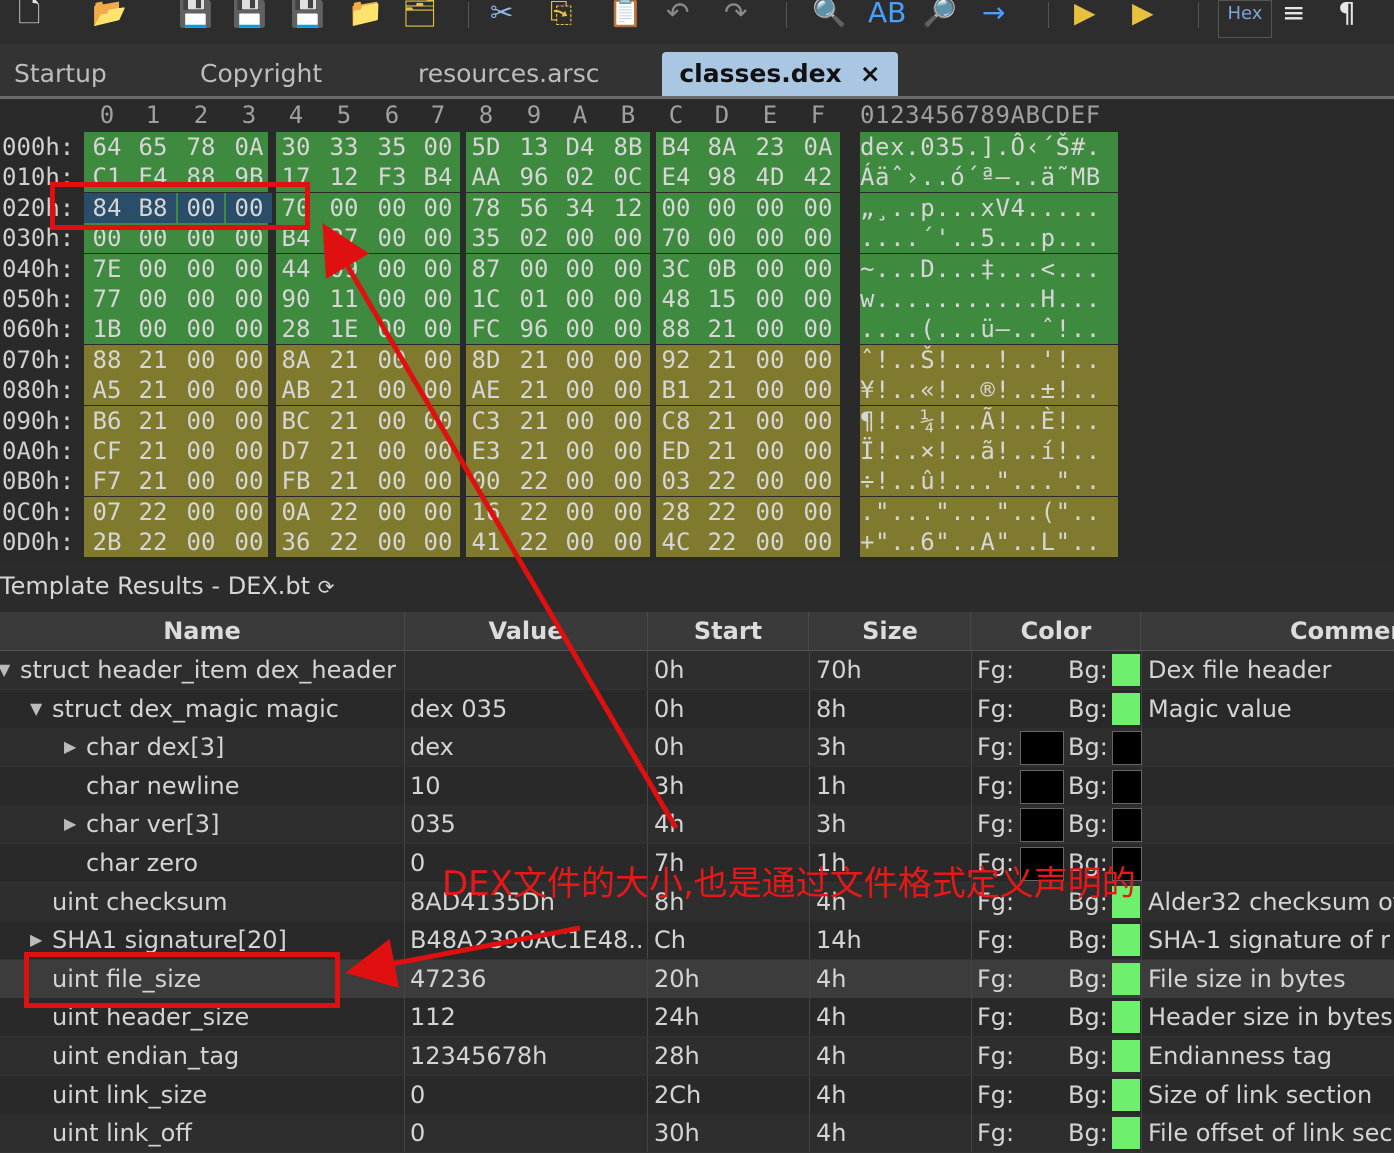 This screenshot has height=1153, width=1394. What do you see at coordinates (182, 980) in the screenshot?
I see `annotation-box-file-size` at bounding box center [182, 980].